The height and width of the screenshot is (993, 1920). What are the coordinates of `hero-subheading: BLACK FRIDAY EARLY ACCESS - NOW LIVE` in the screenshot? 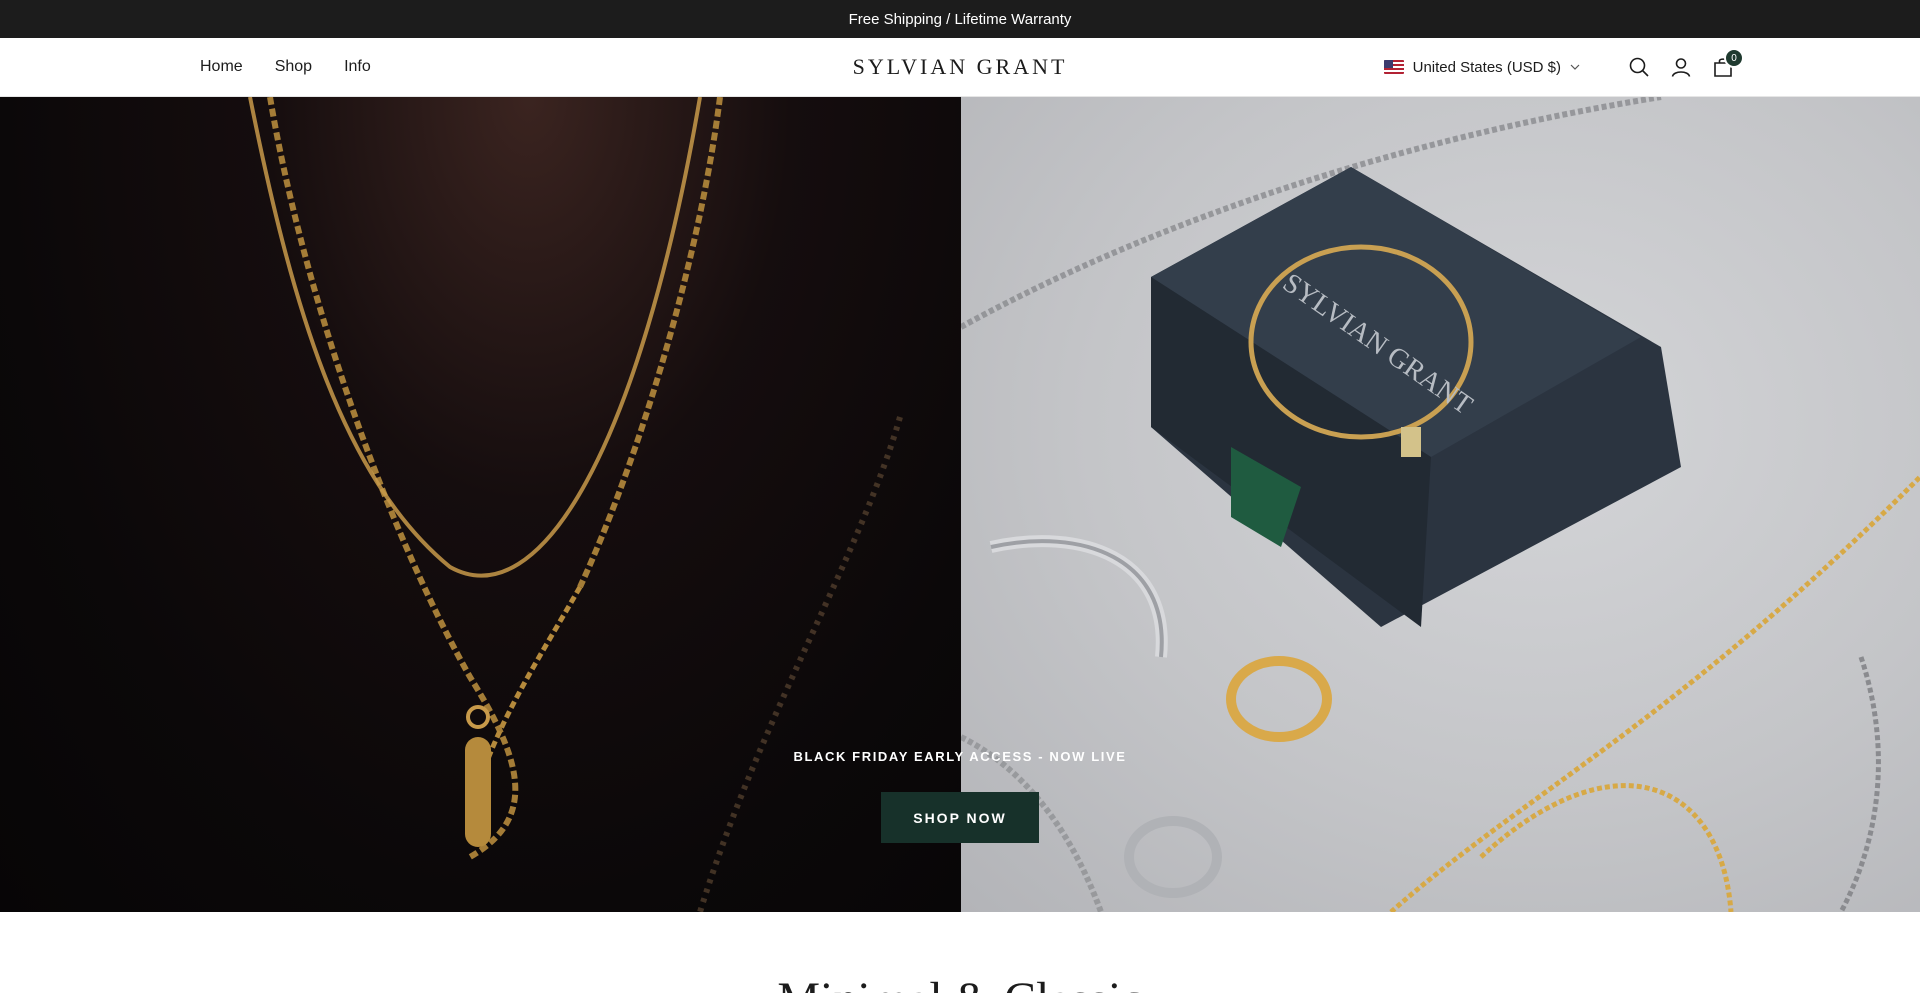 It's located at (960, 756).